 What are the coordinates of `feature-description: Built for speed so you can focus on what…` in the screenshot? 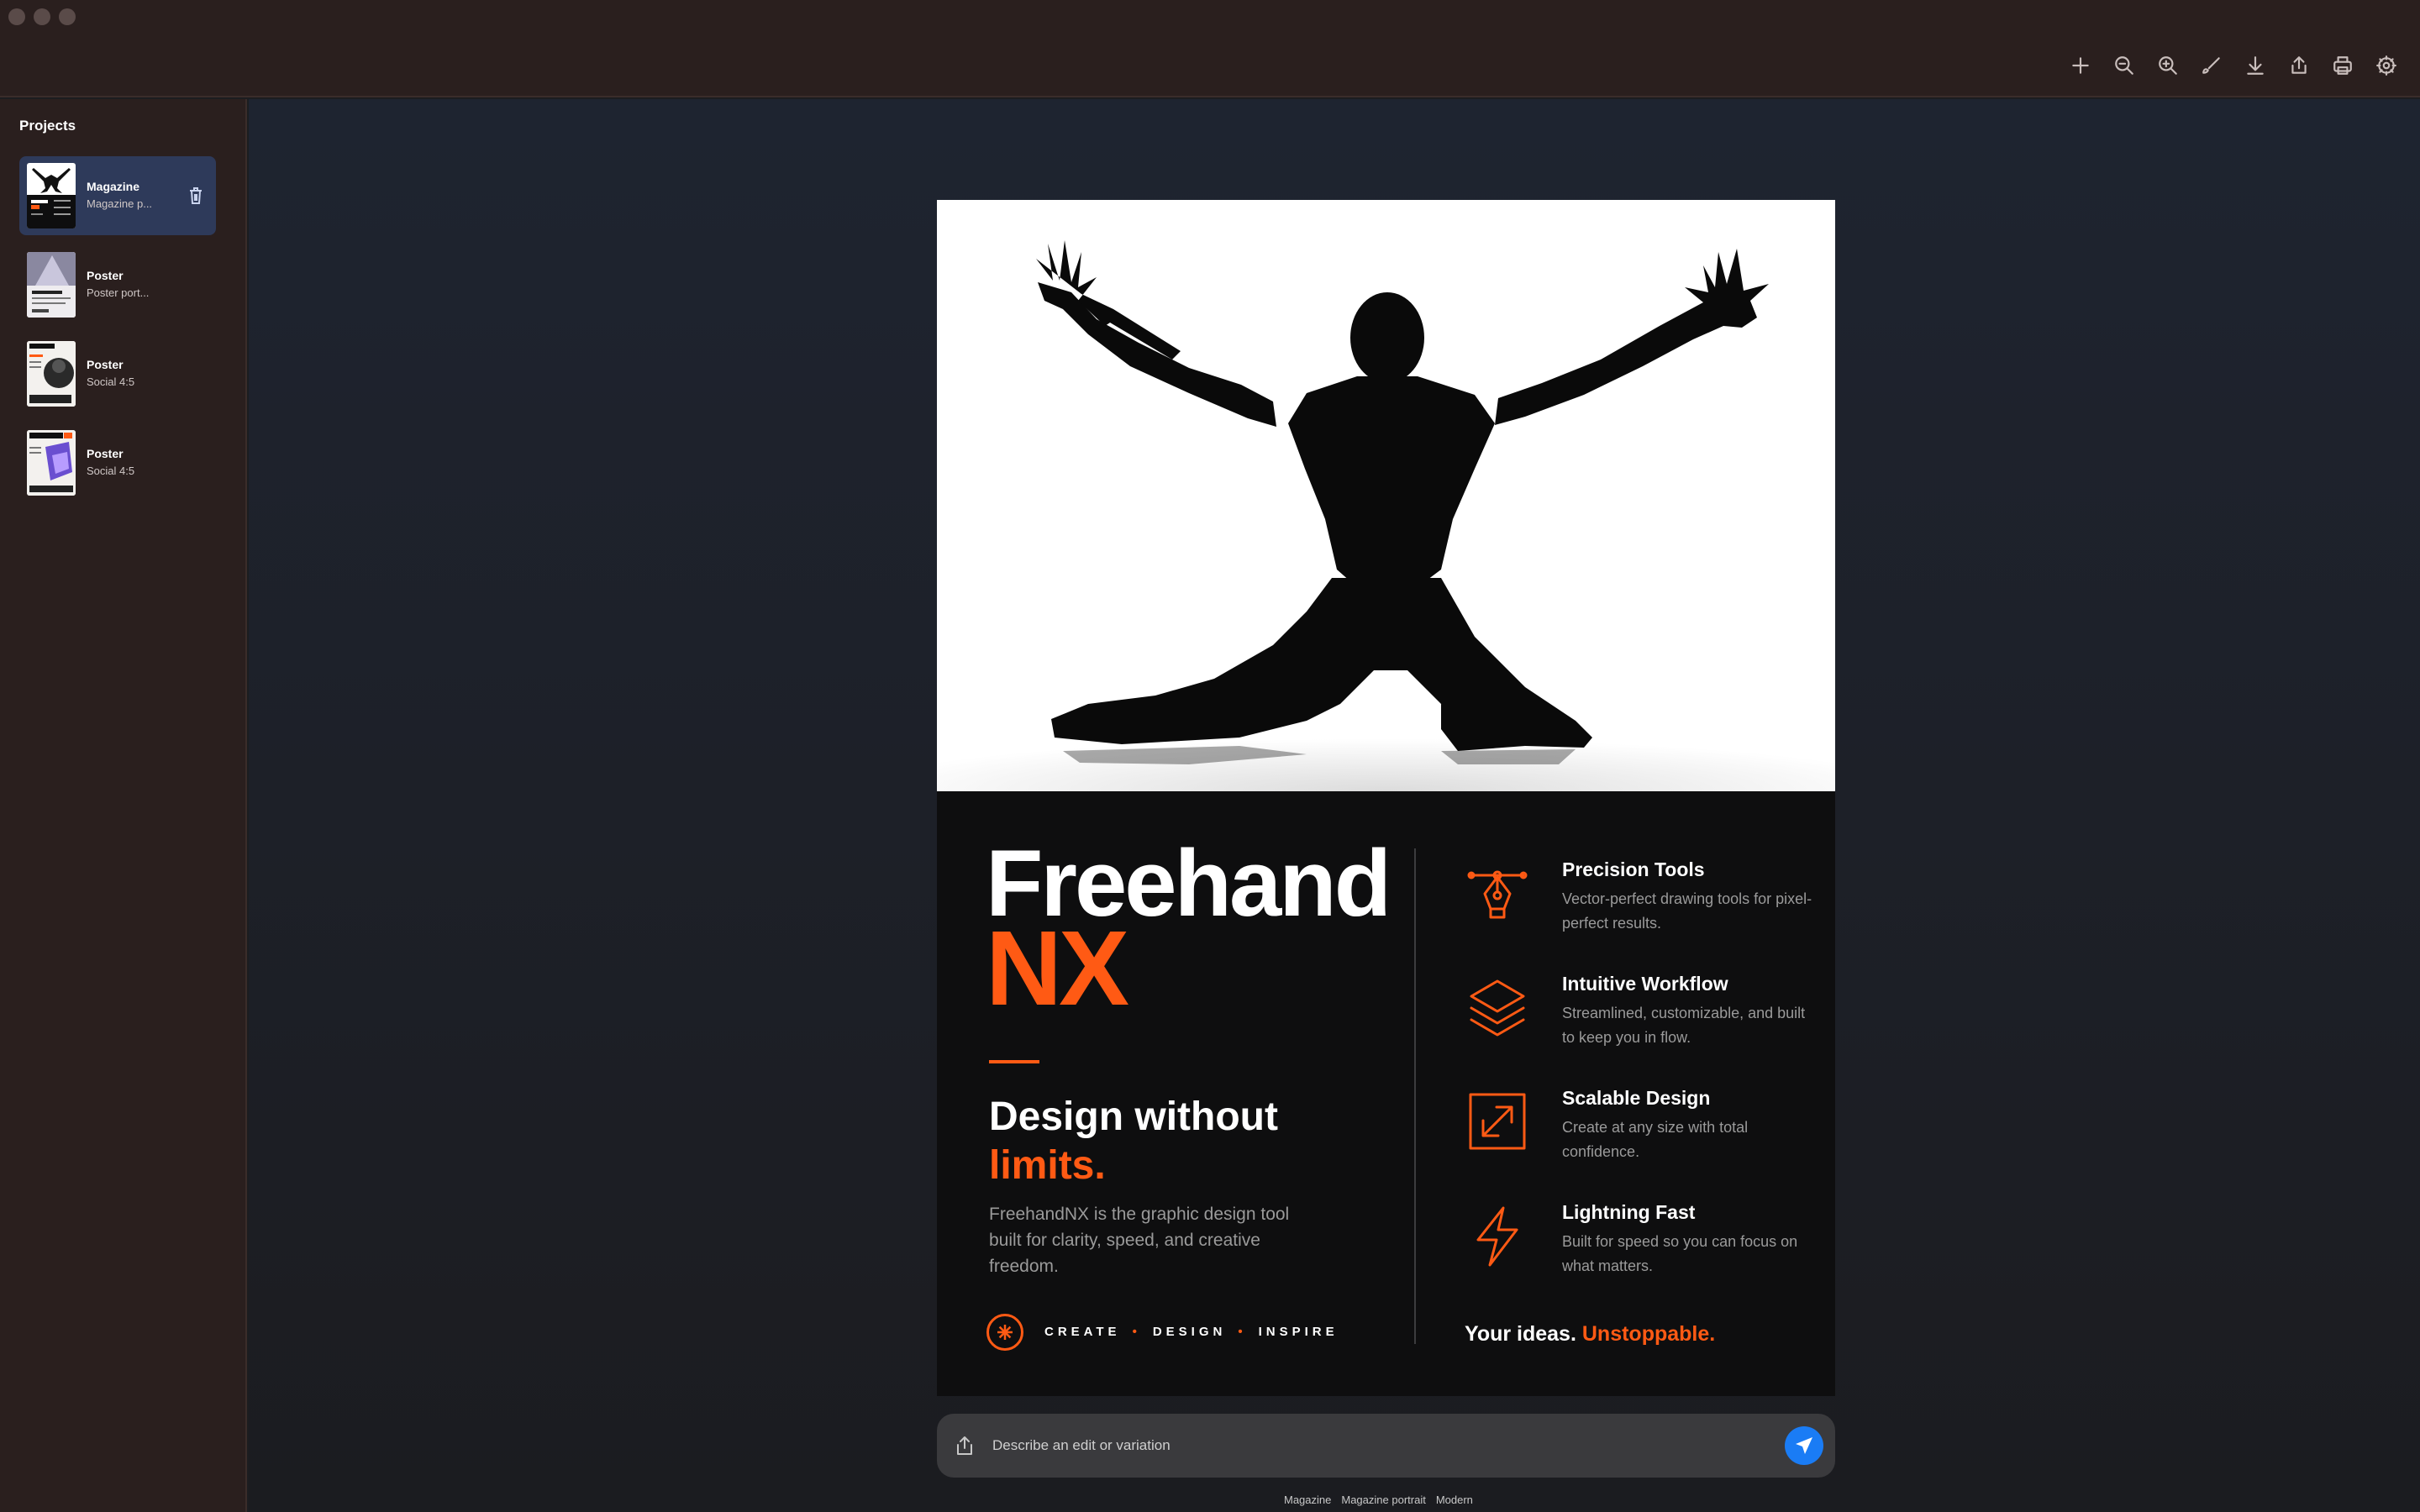 It's located at (1680, 1253).